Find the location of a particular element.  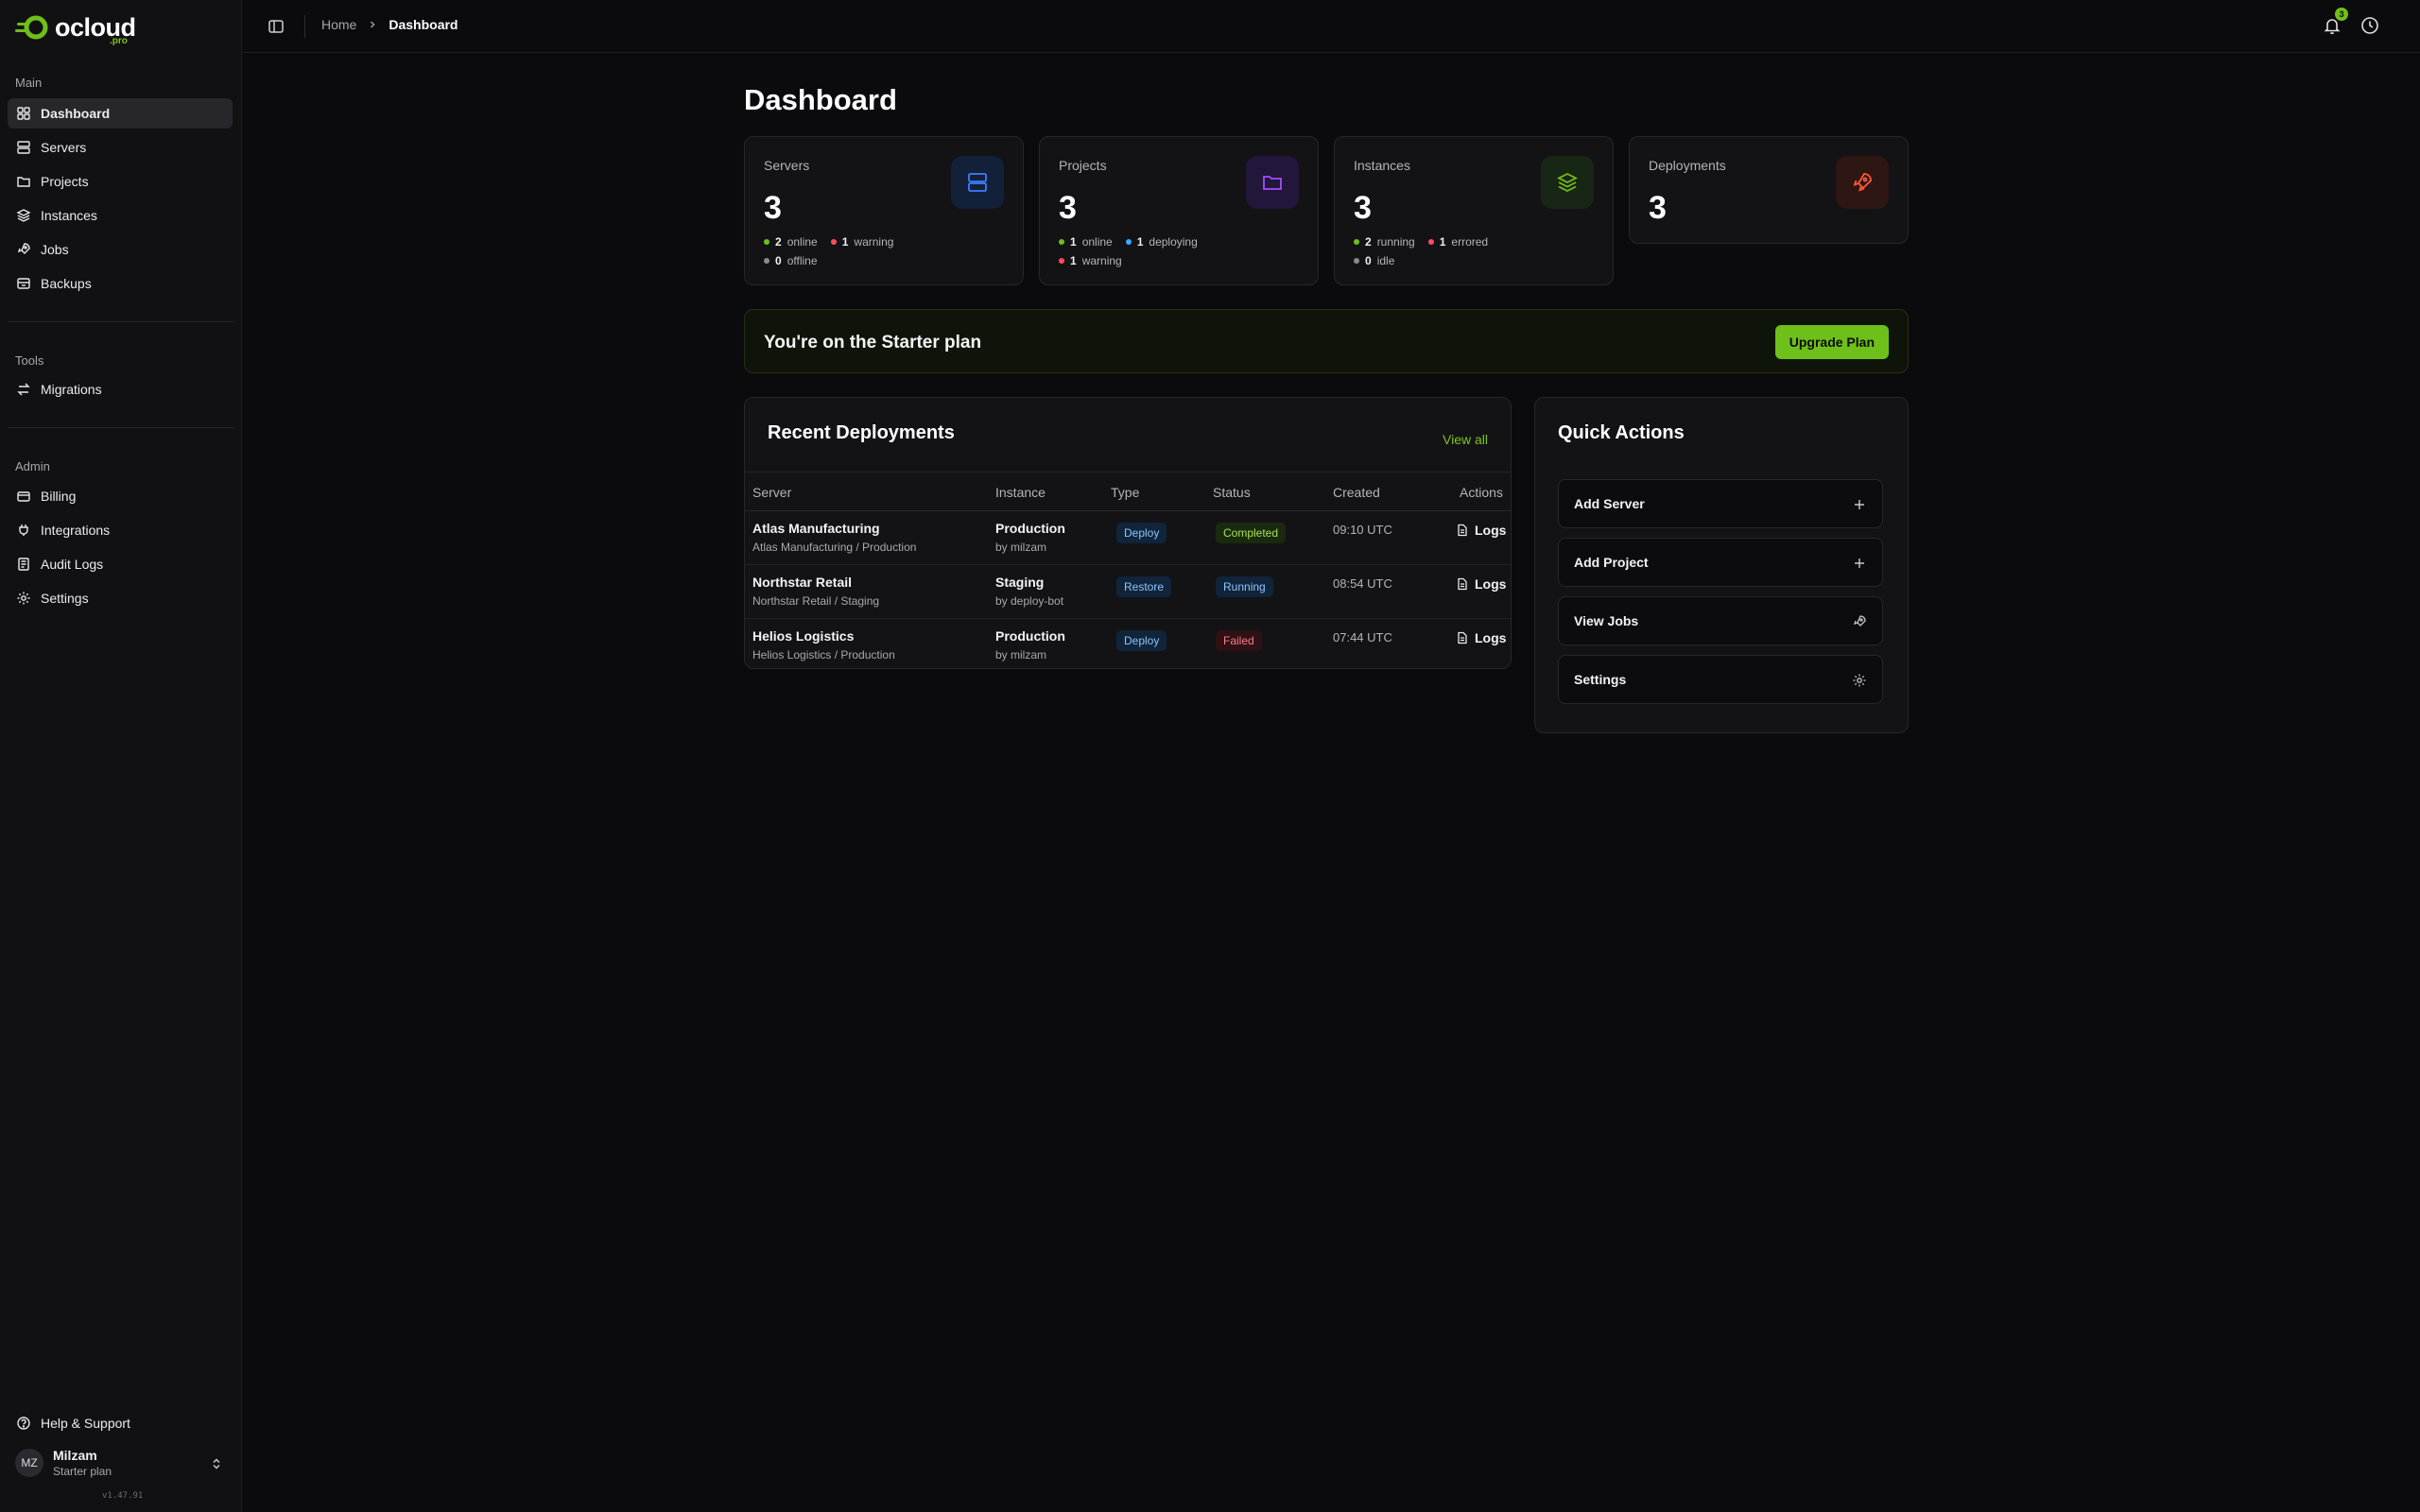

quick-action-add-server: Add Server is located at coordinates (1720, 503).